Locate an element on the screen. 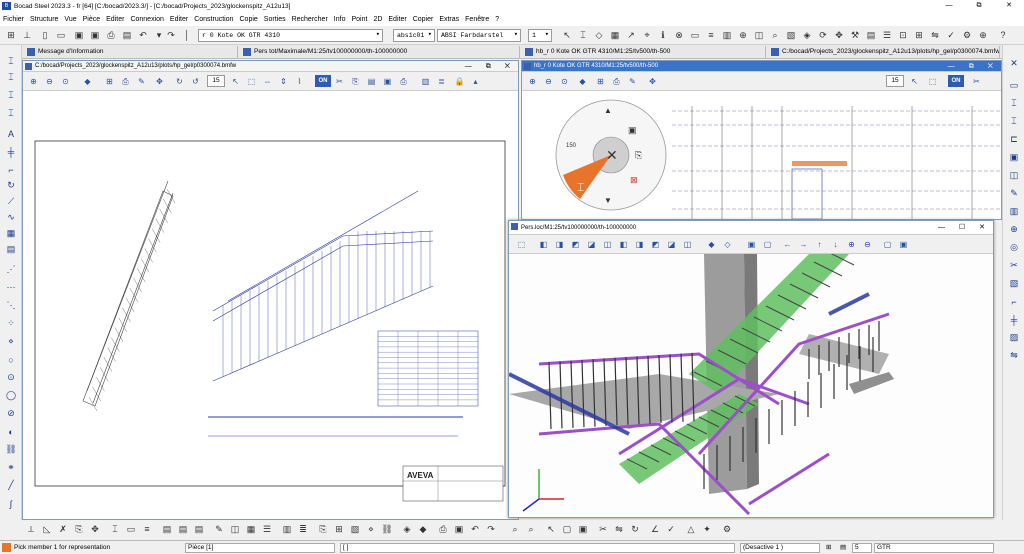 Image resolution: width=1024 pixels, height=554 pixels. pers-cube-side-icon: ◩ is located at coordinates (575, 244).